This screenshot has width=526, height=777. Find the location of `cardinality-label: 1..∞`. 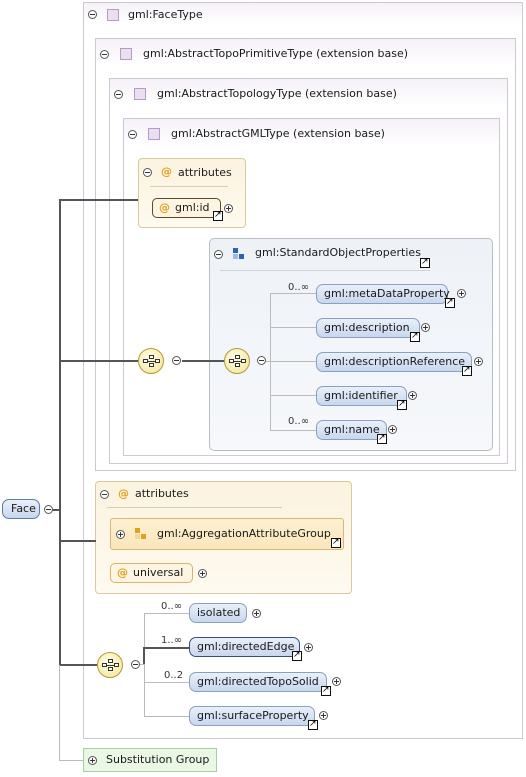

cardinality-label: 1..∞ is located at coordinates (172, 640).